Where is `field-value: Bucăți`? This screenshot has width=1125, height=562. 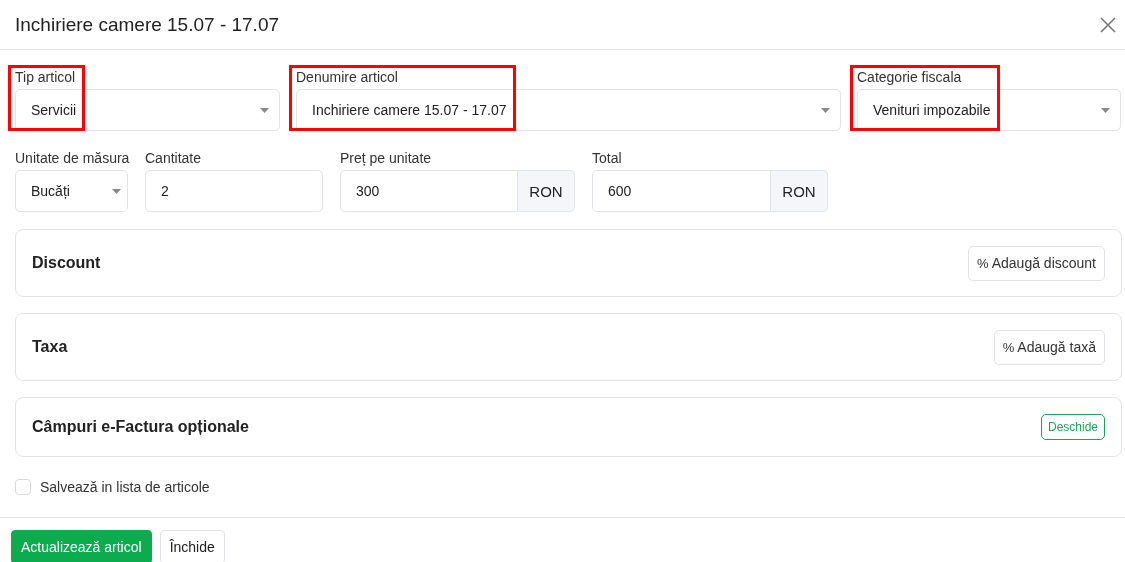 field-value: Bucăți is located at coordinates (50, 191).